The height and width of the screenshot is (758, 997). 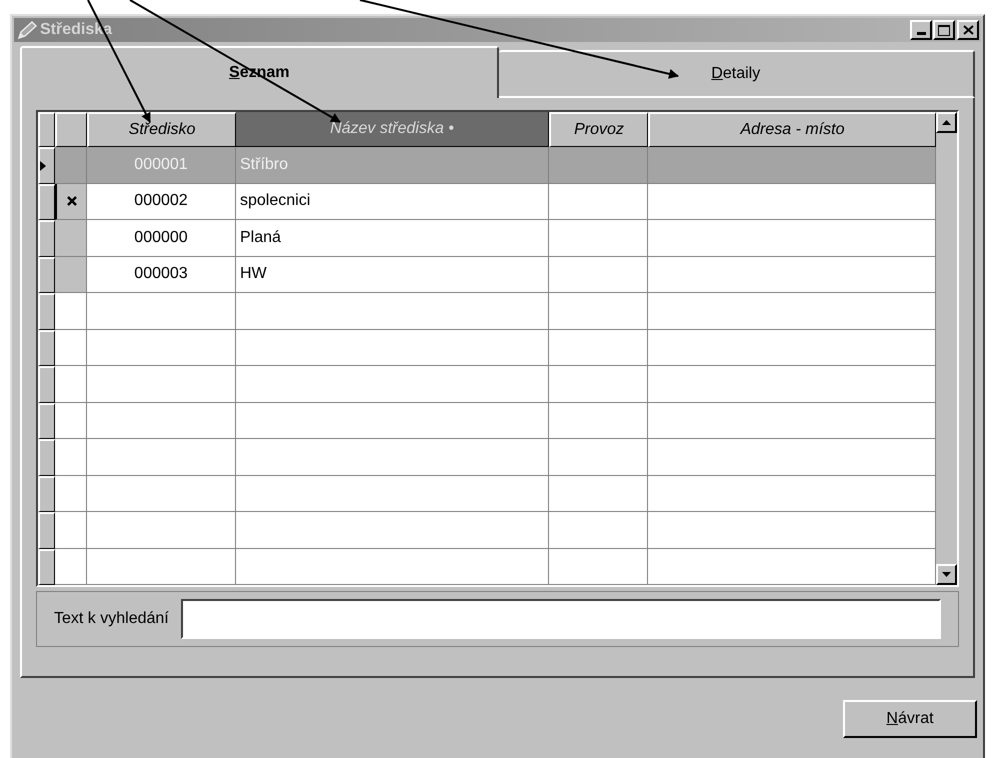 I want to click on maximize-icon, so click(x=944, y=30).